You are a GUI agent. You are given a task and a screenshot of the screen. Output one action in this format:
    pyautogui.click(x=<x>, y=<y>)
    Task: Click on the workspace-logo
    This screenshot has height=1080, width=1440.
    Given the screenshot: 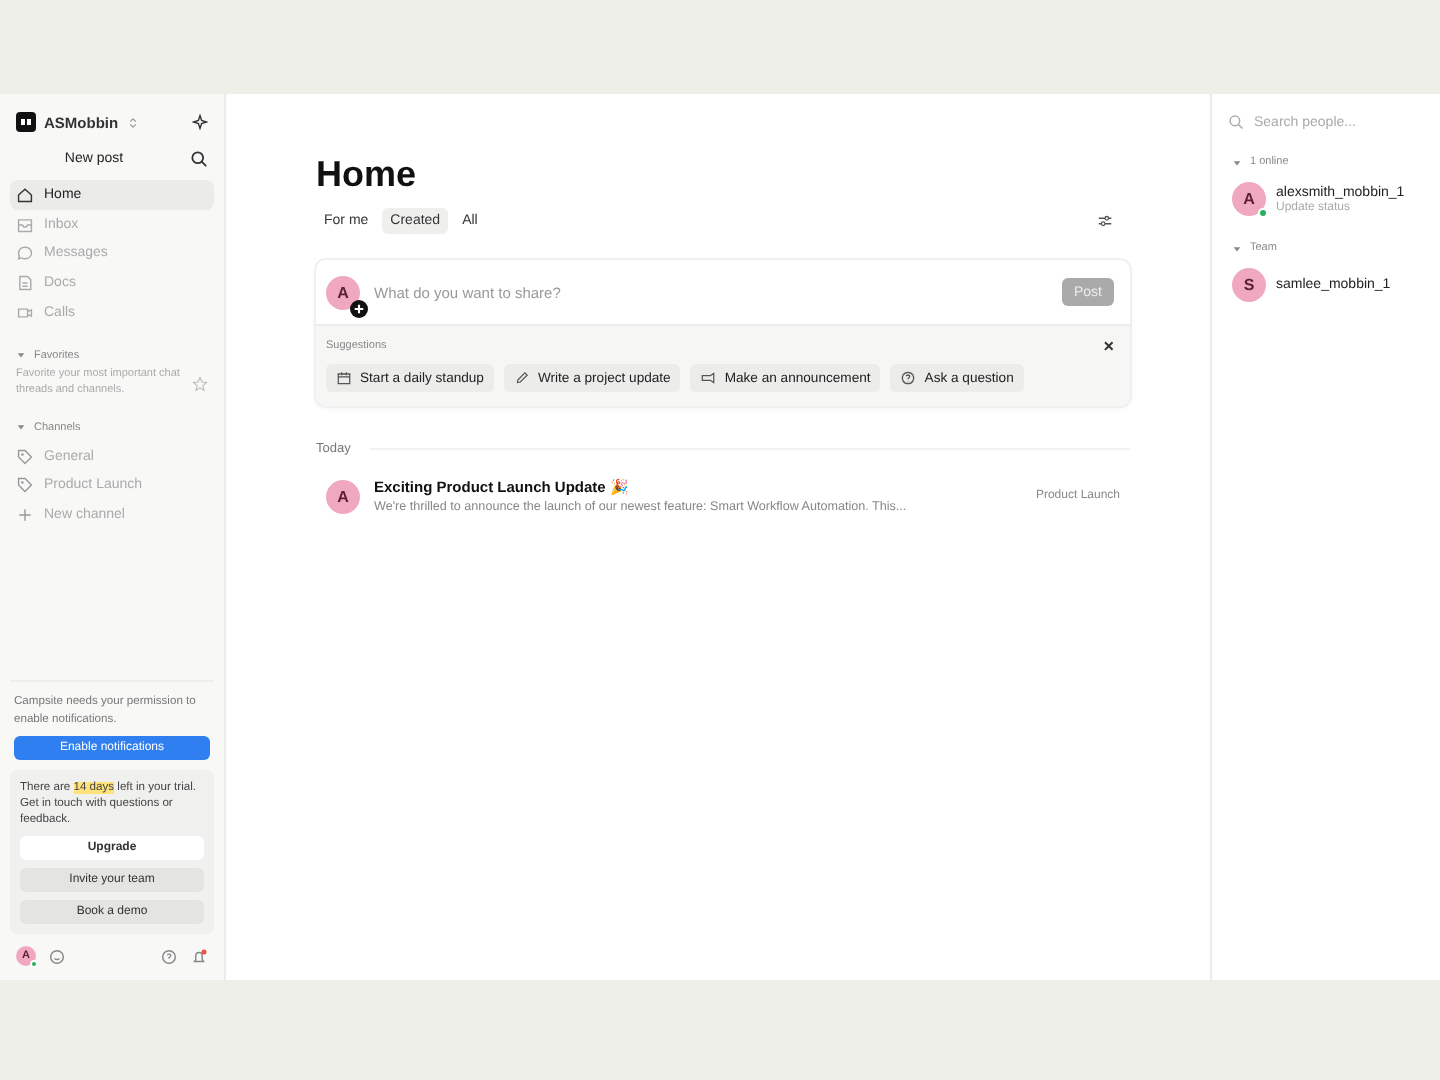 What is the action you would take?
    pyautogui.click(x=26, y=122)
    